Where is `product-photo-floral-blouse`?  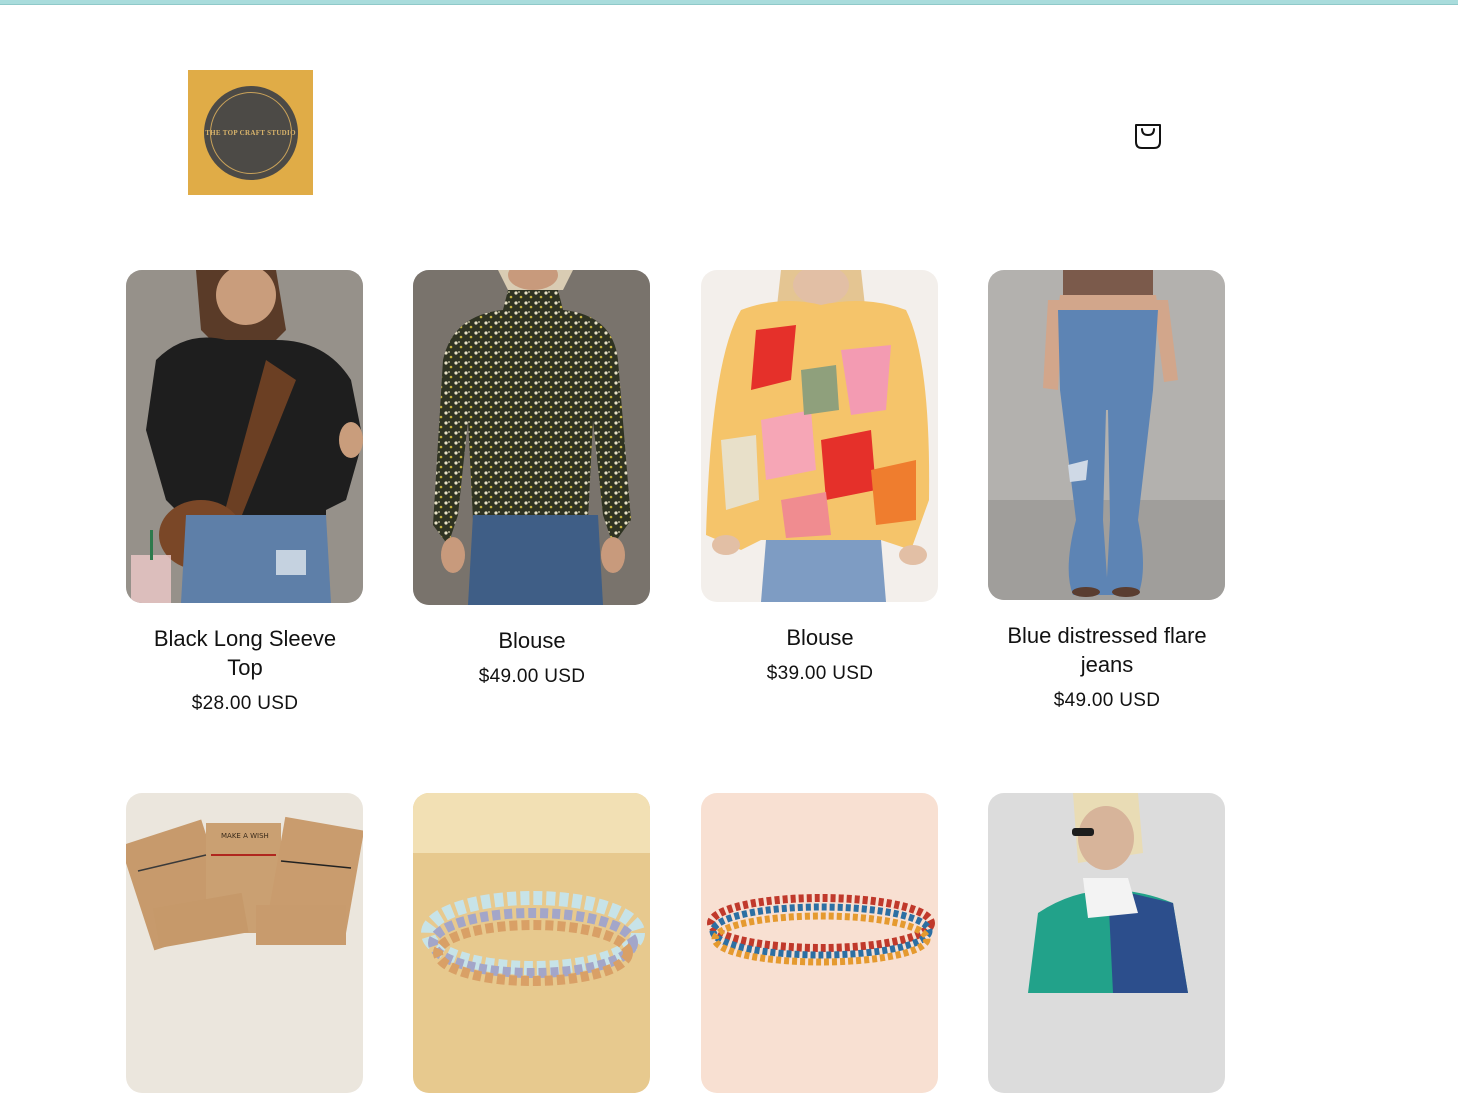
product-photo-floral-blouse is located at coordinates (531, 437).